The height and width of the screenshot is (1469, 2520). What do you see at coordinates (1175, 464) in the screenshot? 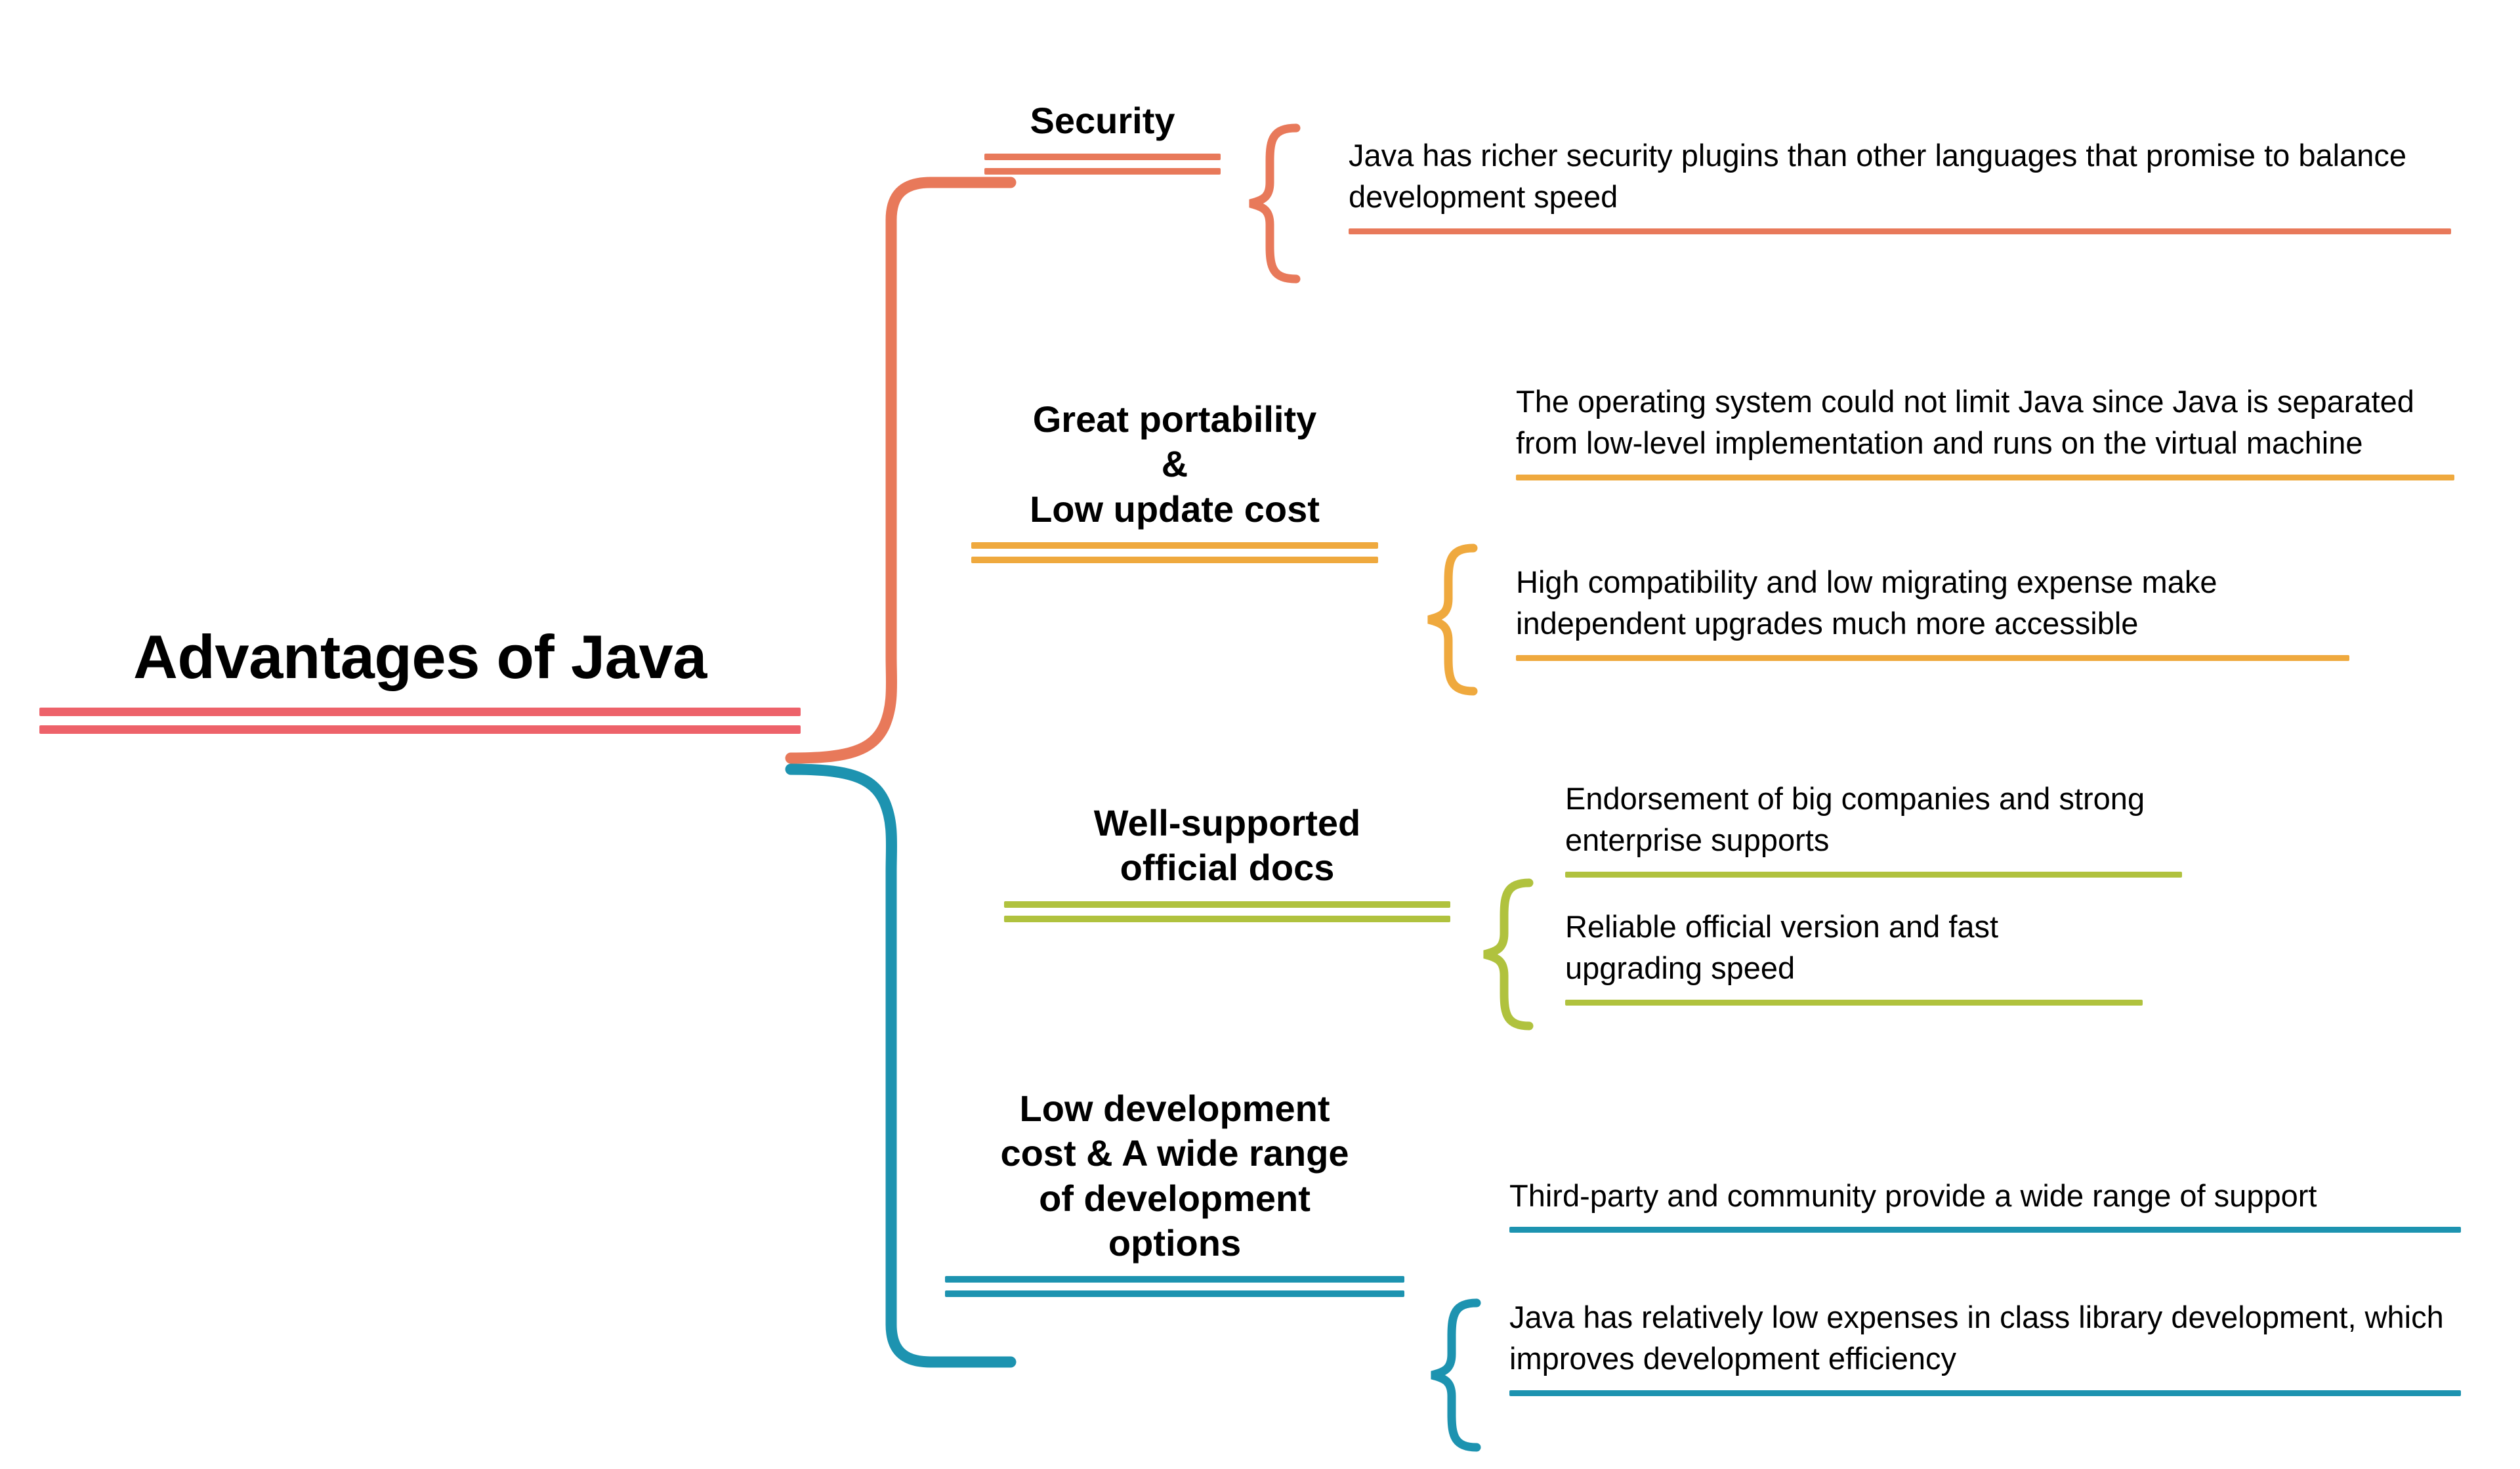
I see `branch-label-portability: Great portability & Low update cost` at bounding box center [1175, 464].